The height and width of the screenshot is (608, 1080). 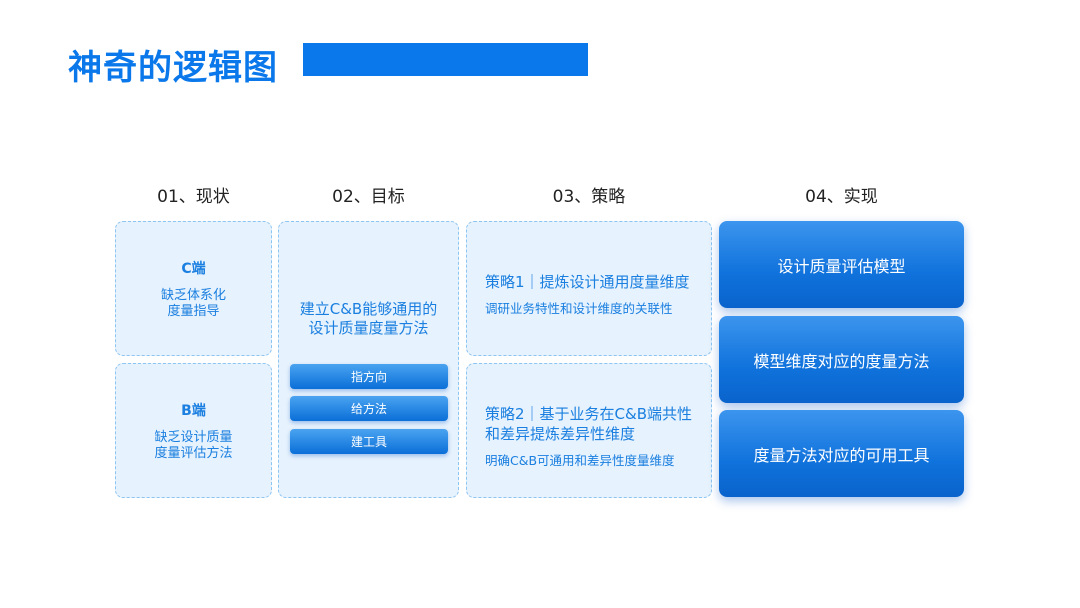 What do you see at coordinates (193, 268) in the screenshot?
I see `status-card-title: C端` at bounding box center [193, 268].